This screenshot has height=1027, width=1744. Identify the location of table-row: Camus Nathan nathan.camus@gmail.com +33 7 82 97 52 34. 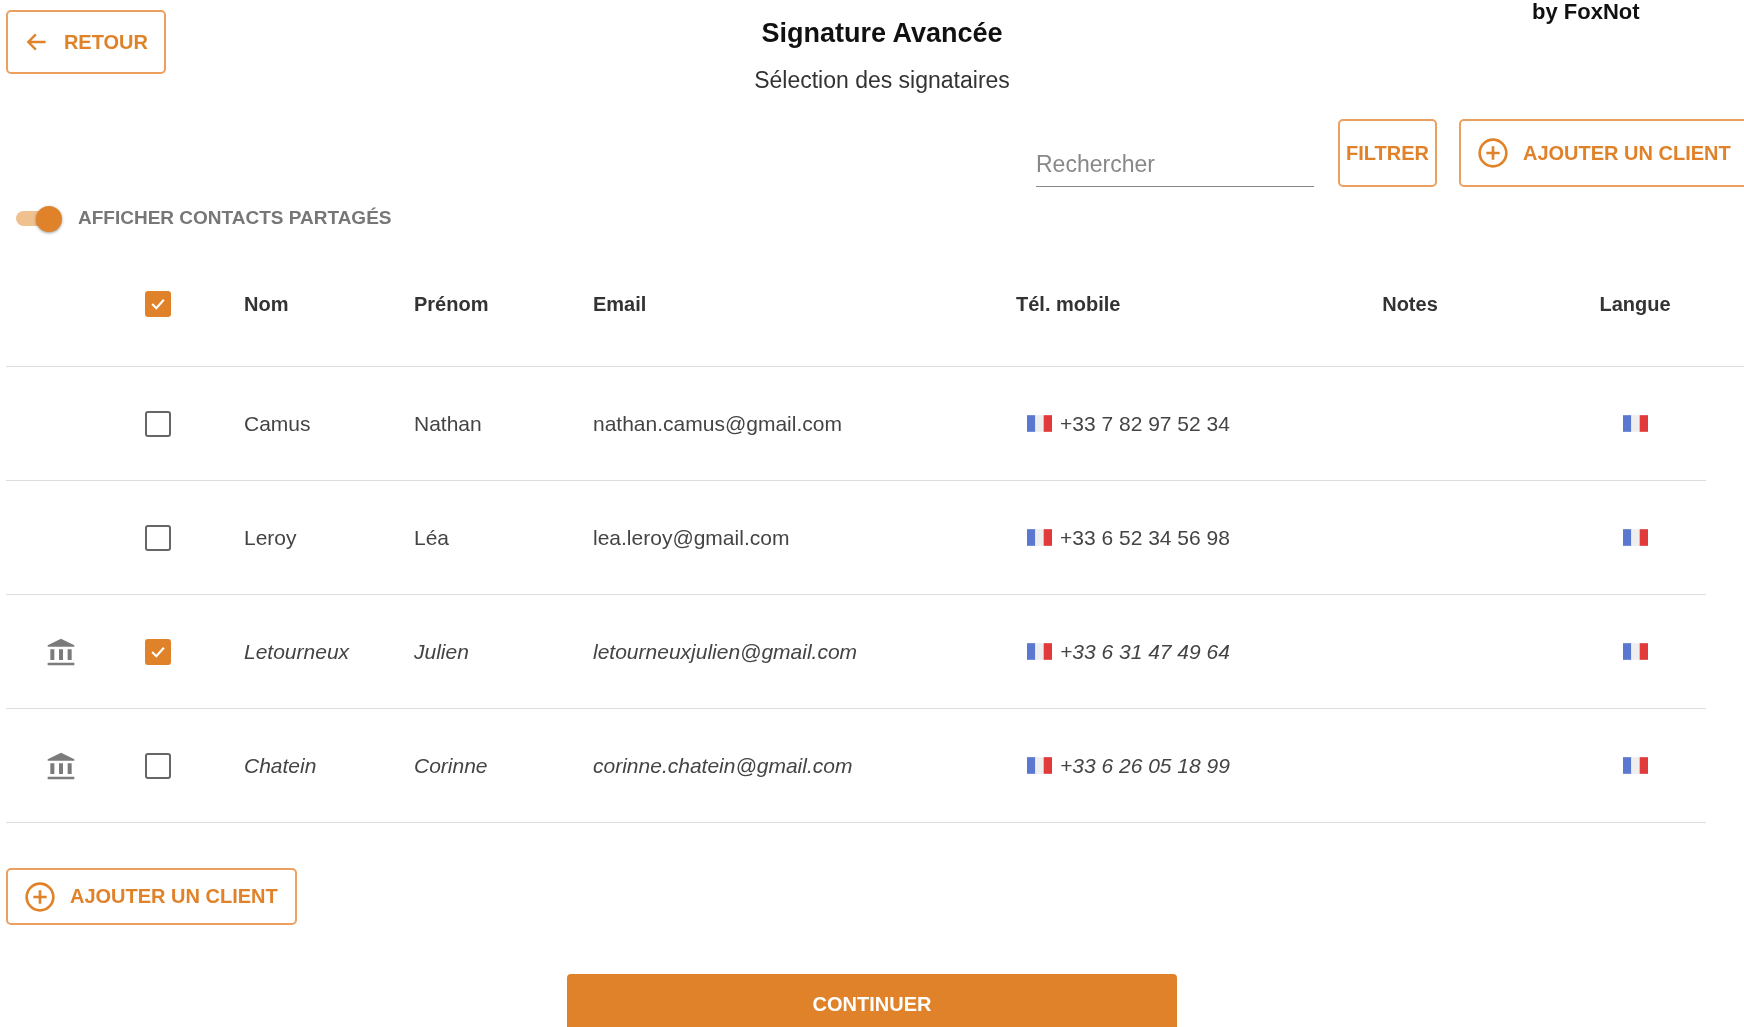
(856, 424).